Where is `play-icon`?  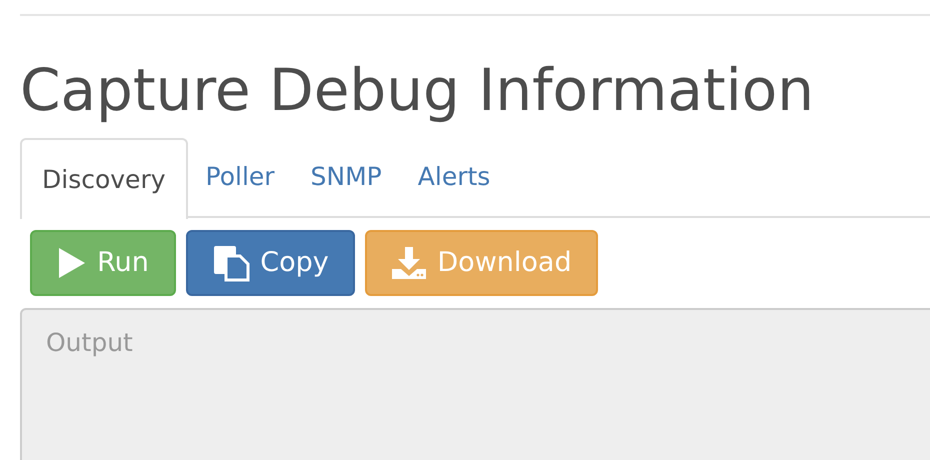
play-icon is located at coordinates (72, 263).